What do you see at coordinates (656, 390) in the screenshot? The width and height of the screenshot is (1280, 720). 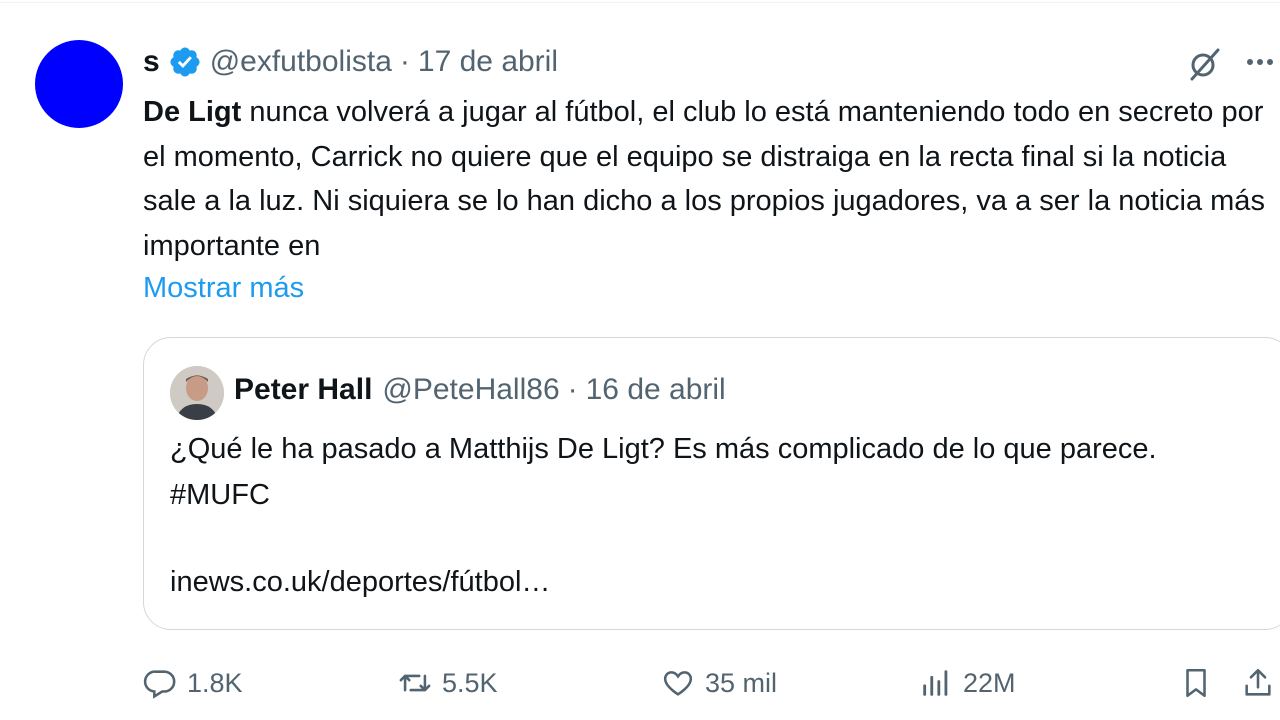 I see `quoted-tweet-date: 16 de abril` at bounding box center [656, 390].